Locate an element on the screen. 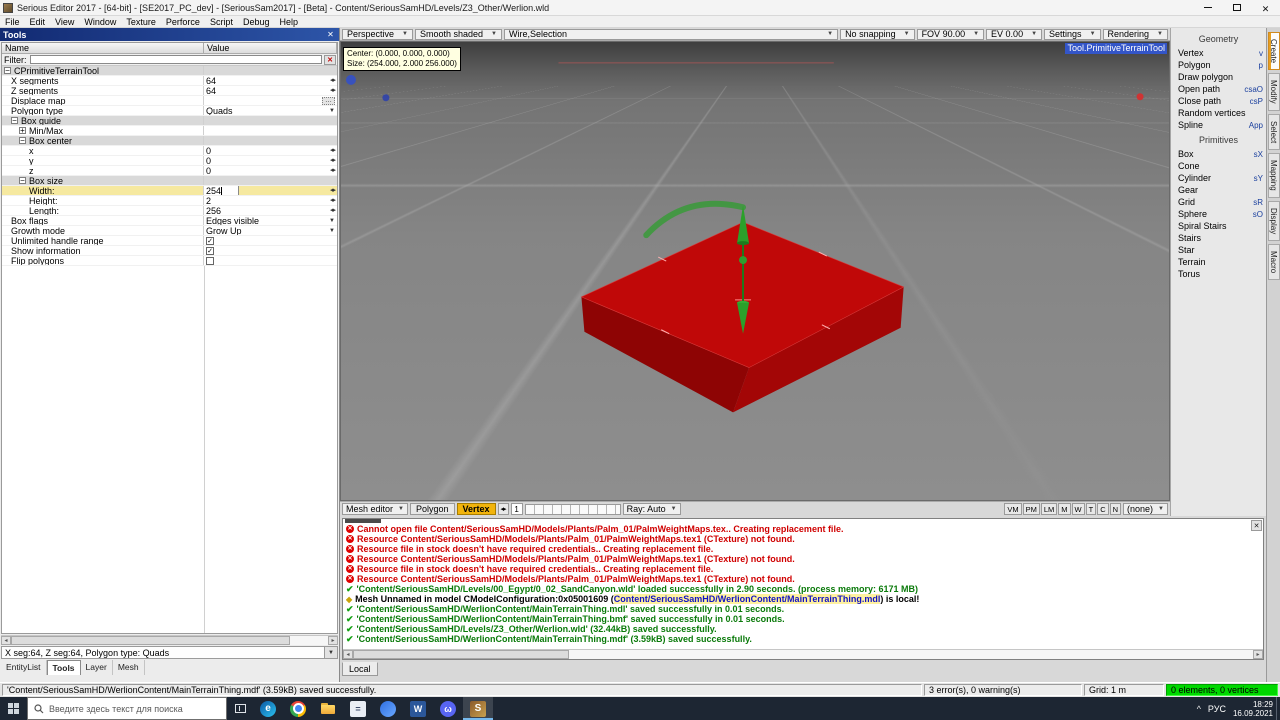 This screenshot has width=1280, height=720. primitive-tool-item: Sphere sO is located at coordinates (1218, 214).